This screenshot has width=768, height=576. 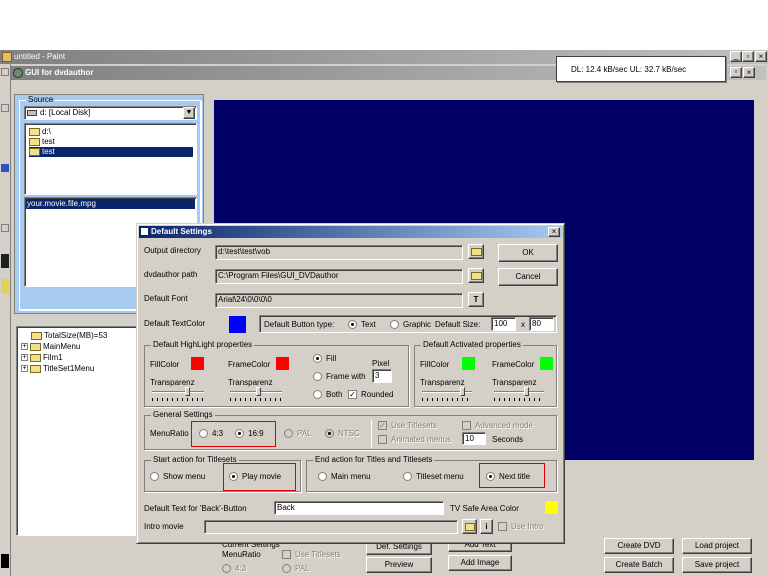 I want to click on hl-framecolor-swatch, so click(x=282, y=363).